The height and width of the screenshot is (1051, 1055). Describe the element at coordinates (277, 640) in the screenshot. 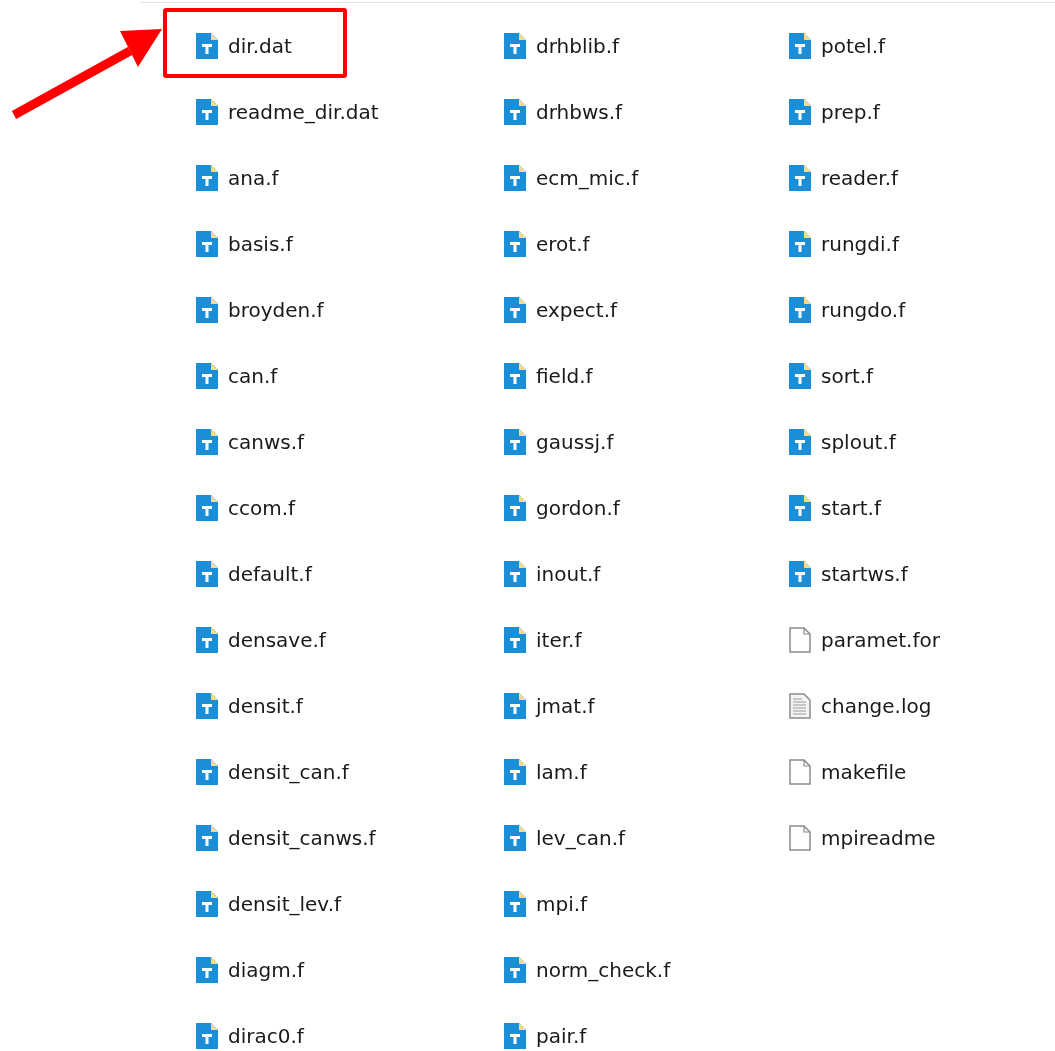

I see `file-name: densave.f` at that location.